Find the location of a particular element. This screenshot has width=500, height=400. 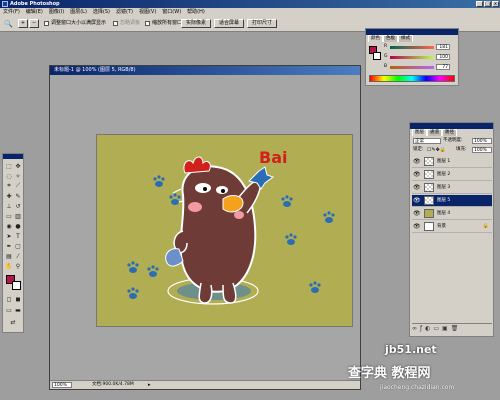

status-menu-arrow-icon: ▸ is located at coordinates (149, 385).